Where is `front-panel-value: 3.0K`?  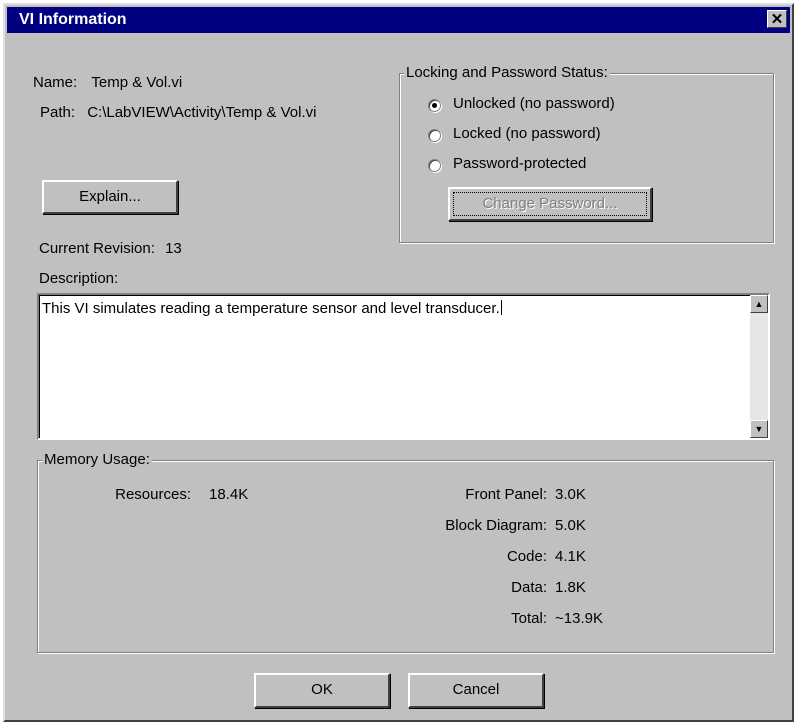 front-panel-value: 3.0K is located at coordinates (570, 494).